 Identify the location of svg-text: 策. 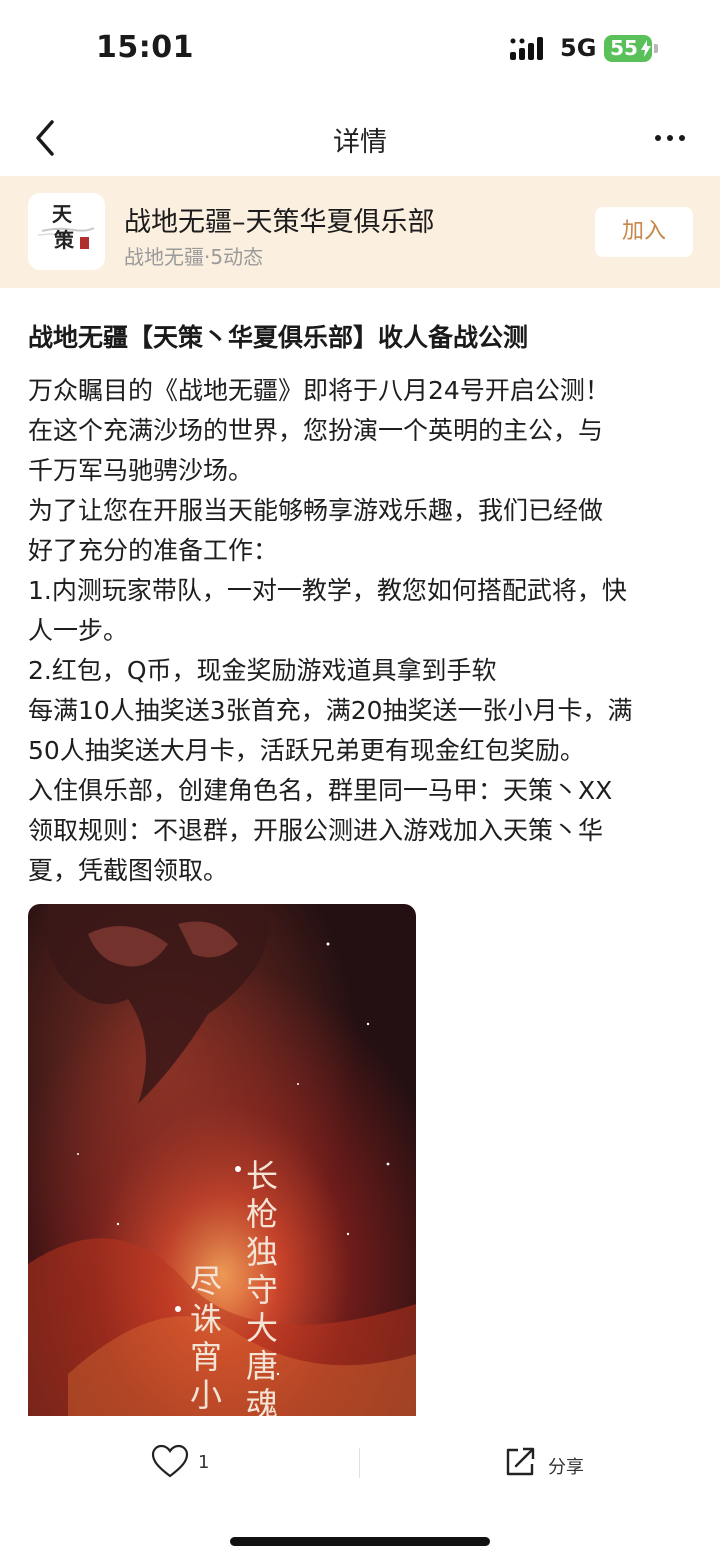
(64, 240).